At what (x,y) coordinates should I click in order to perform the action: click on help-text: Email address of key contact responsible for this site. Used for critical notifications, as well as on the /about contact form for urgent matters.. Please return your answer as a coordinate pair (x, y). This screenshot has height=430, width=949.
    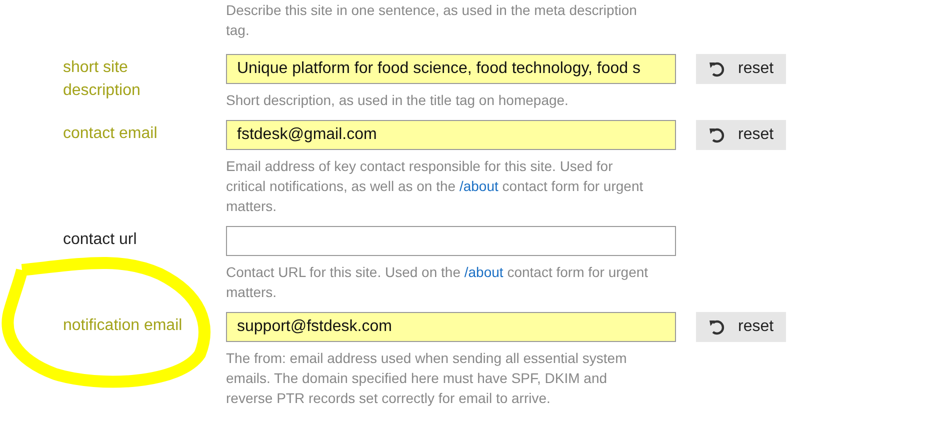
    Looking at the image, I should click on (435, 186).